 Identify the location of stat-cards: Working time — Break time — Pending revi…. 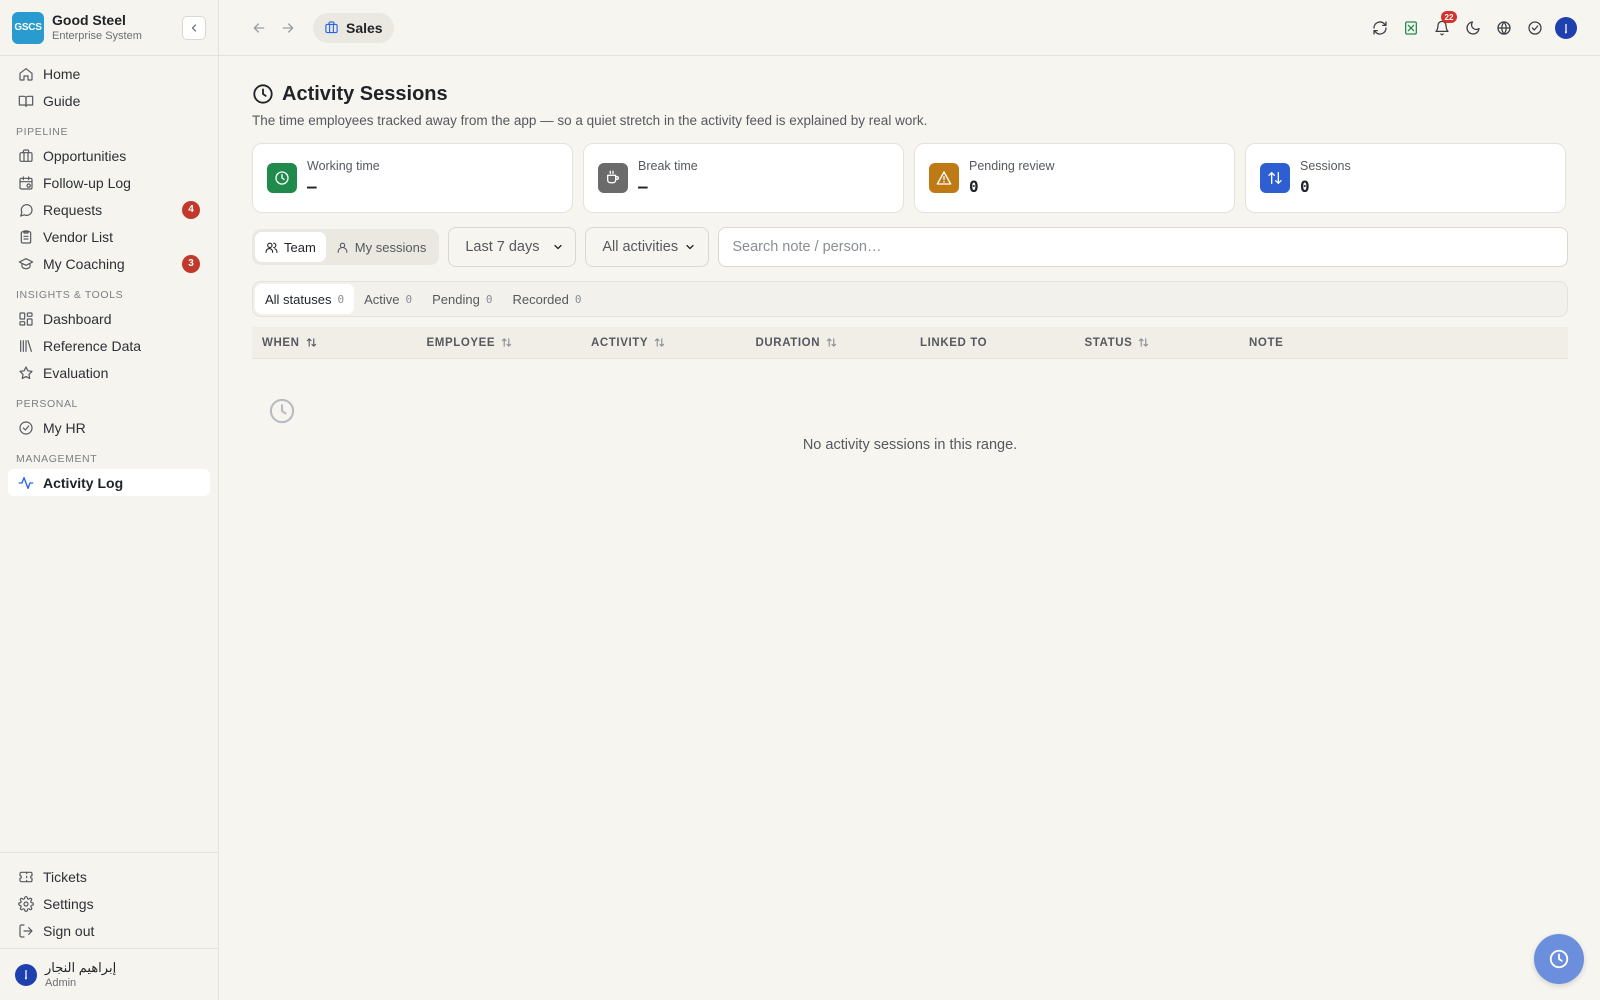
(910, 178).